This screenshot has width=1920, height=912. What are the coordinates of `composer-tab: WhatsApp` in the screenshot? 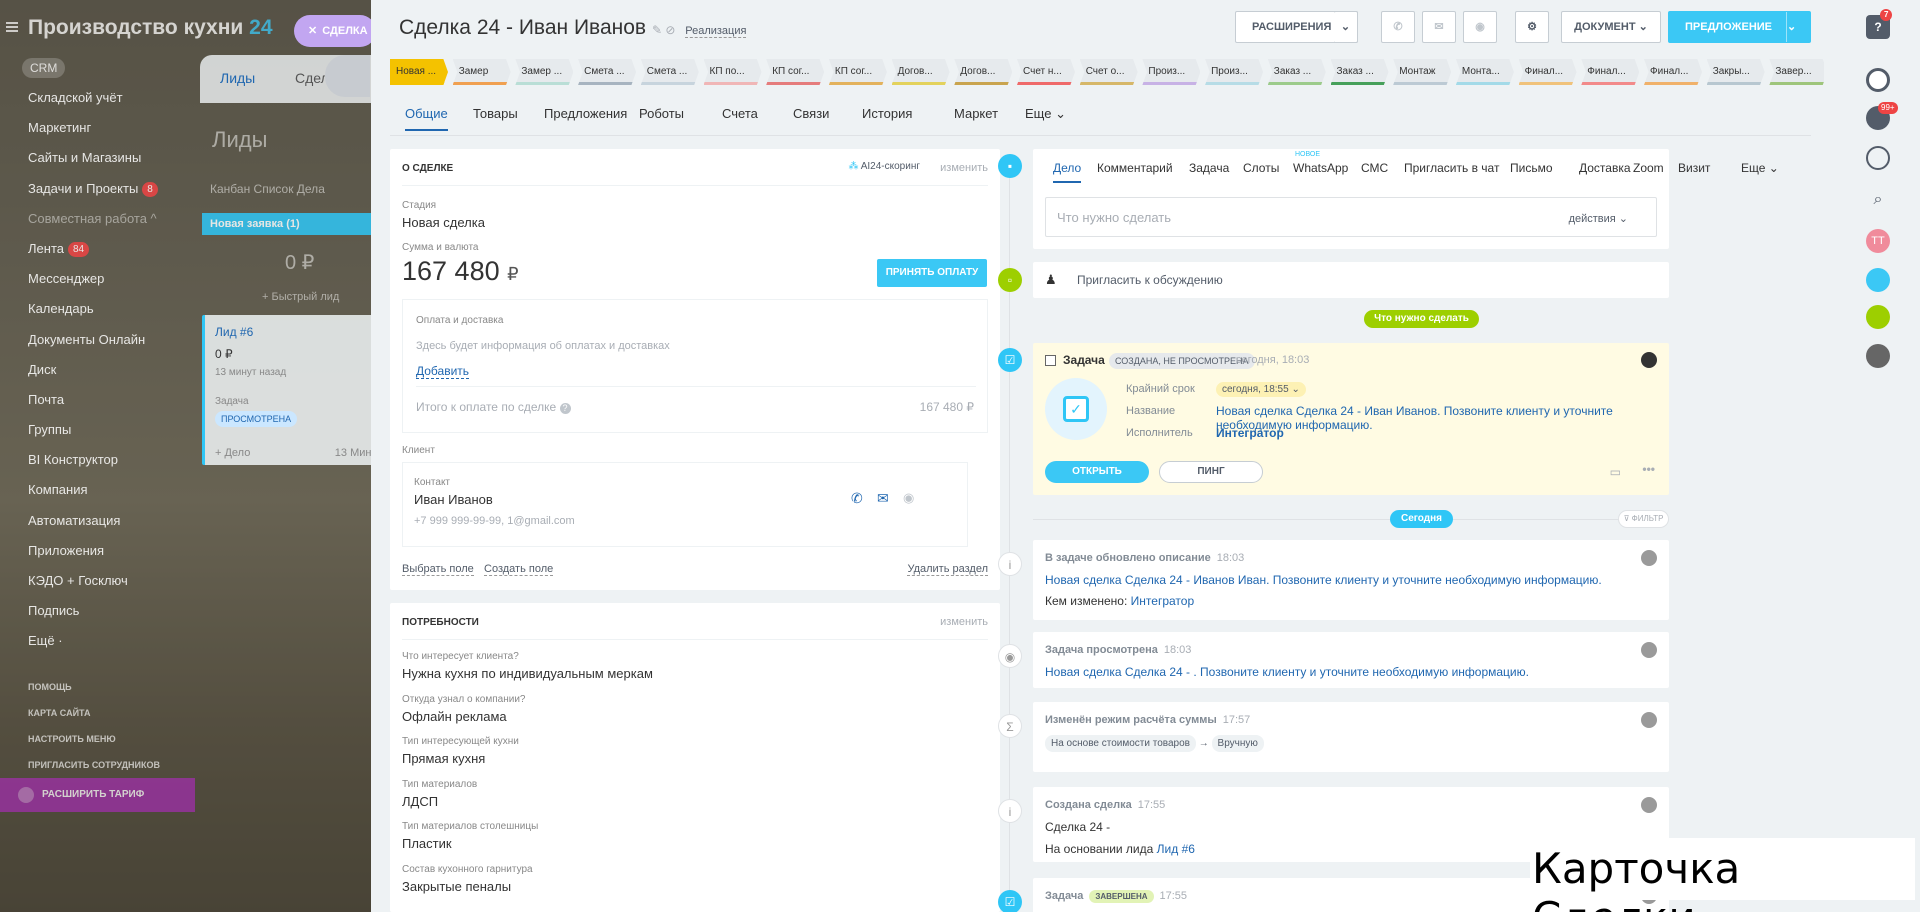 It's located at (1320, 168).